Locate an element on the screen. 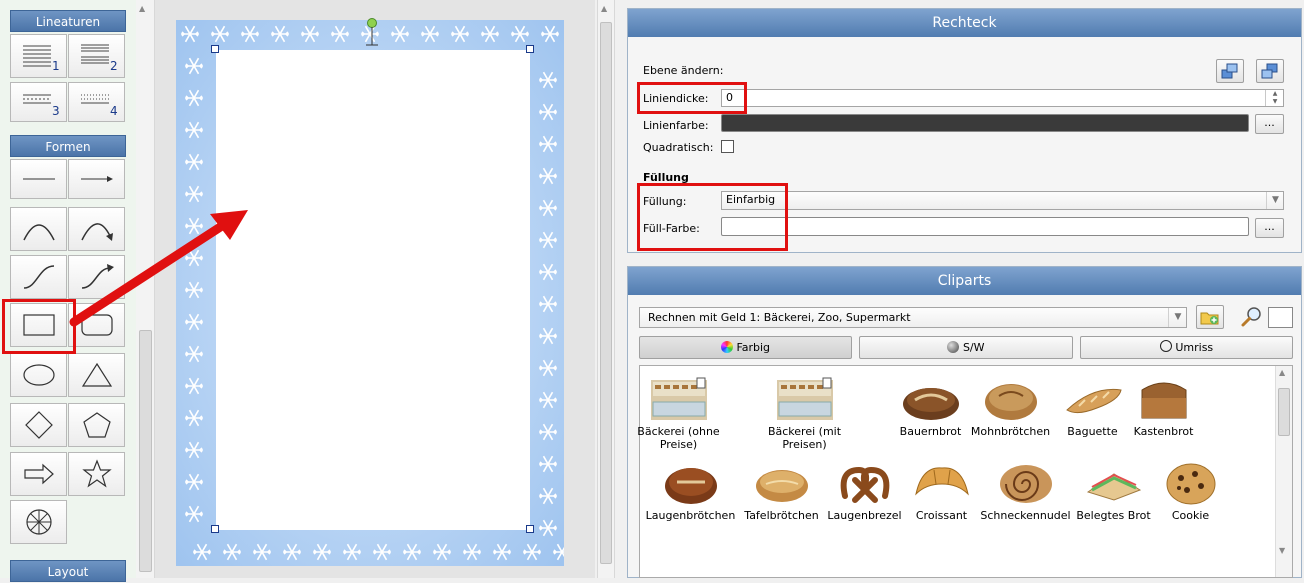 The width and height of the screenshot is (1304, 583). block-arrow-tool is located at coordinates (38, 474).